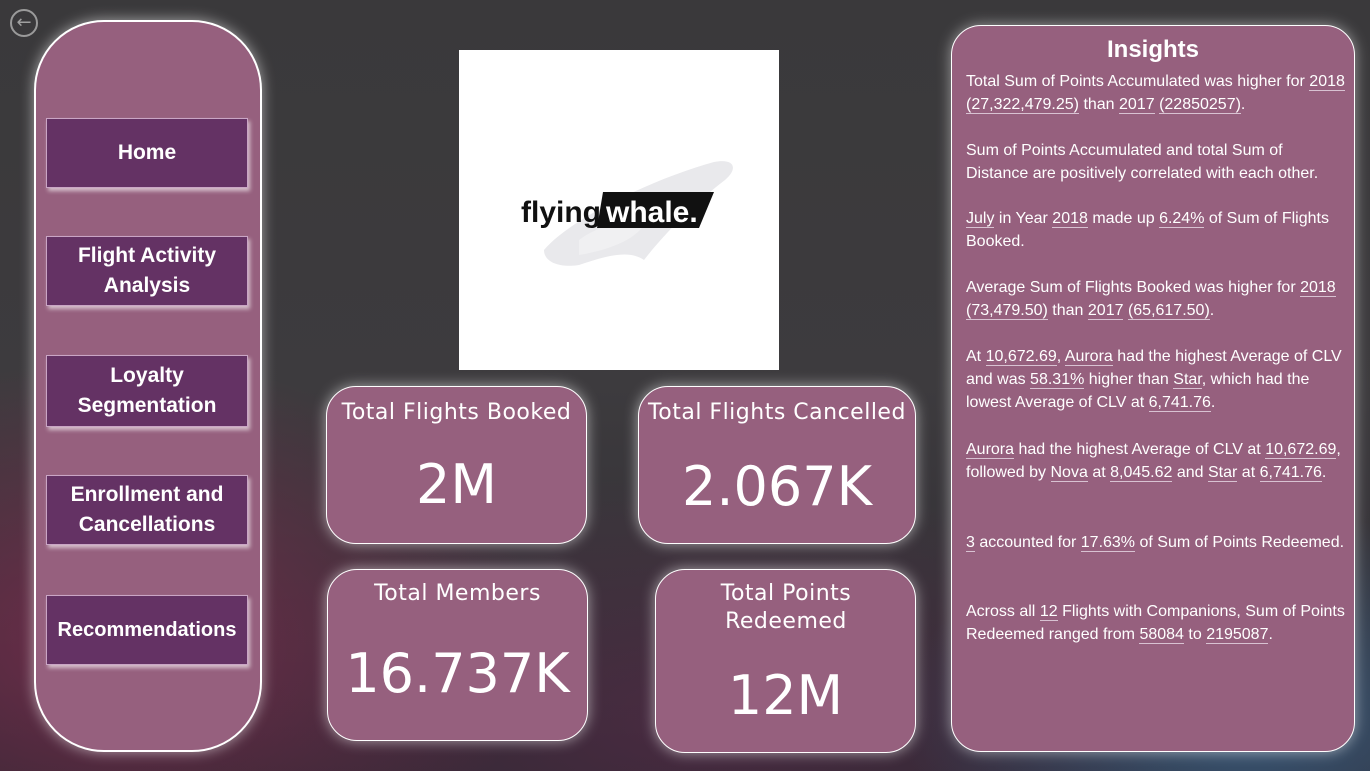  I want to click on kpi-title: Total Points Redeemed, so click(786, 607).